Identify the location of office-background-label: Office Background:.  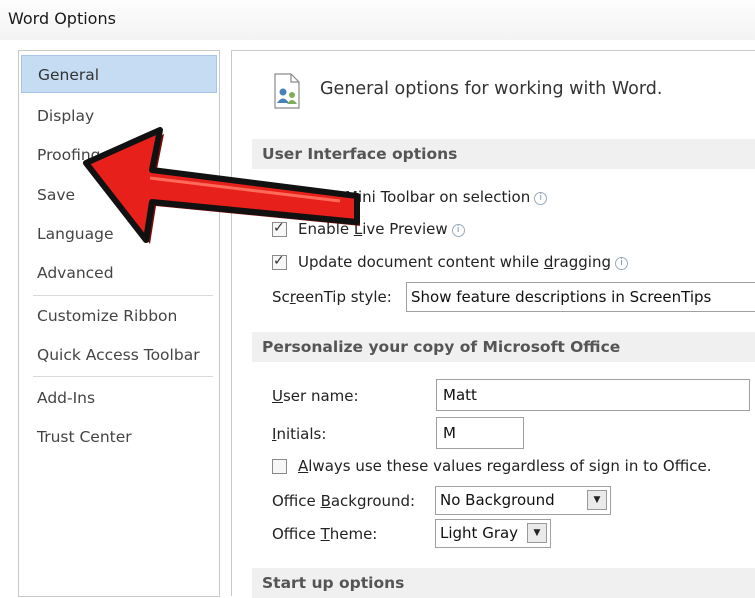
(344, 501).